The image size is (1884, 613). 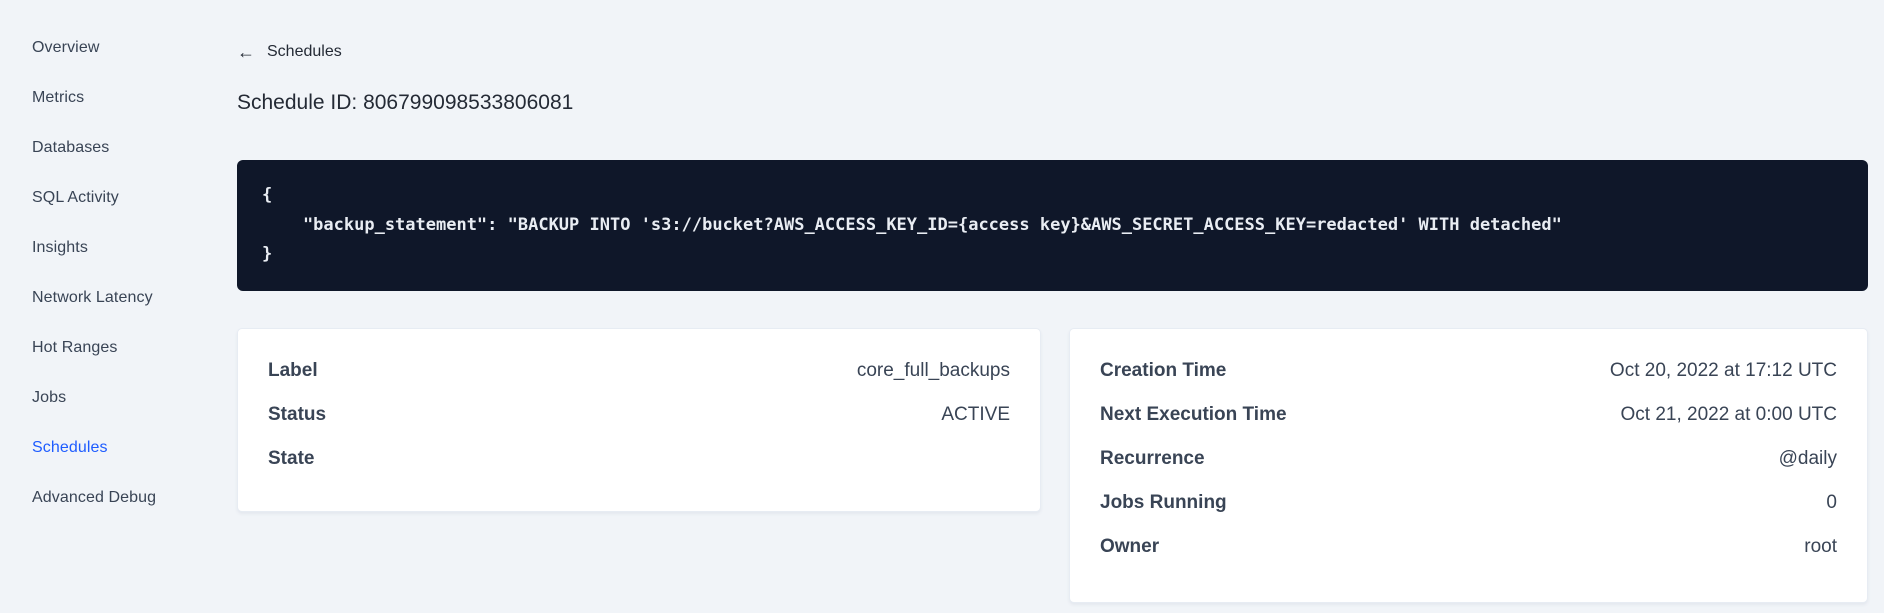 What do you see at coordinates (118, 48) in the screenshot?
I see `sidebar-item-overview: Overview` at bounding box center [118, 48].